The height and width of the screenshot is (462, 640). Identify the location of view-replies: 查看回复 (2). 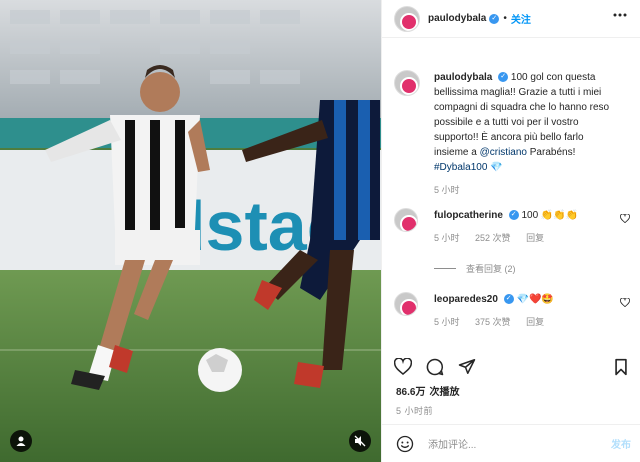
(475, 268).